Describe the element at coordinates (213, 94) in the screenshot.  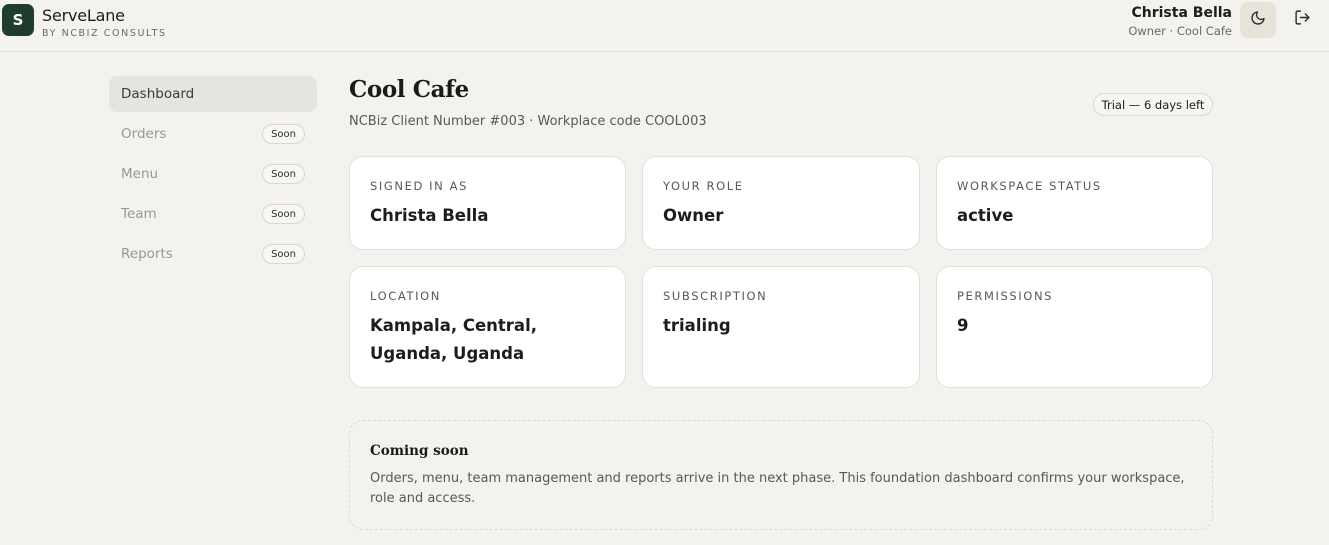
I see `sidebar-item-dashboard: Dashboard` at that location.